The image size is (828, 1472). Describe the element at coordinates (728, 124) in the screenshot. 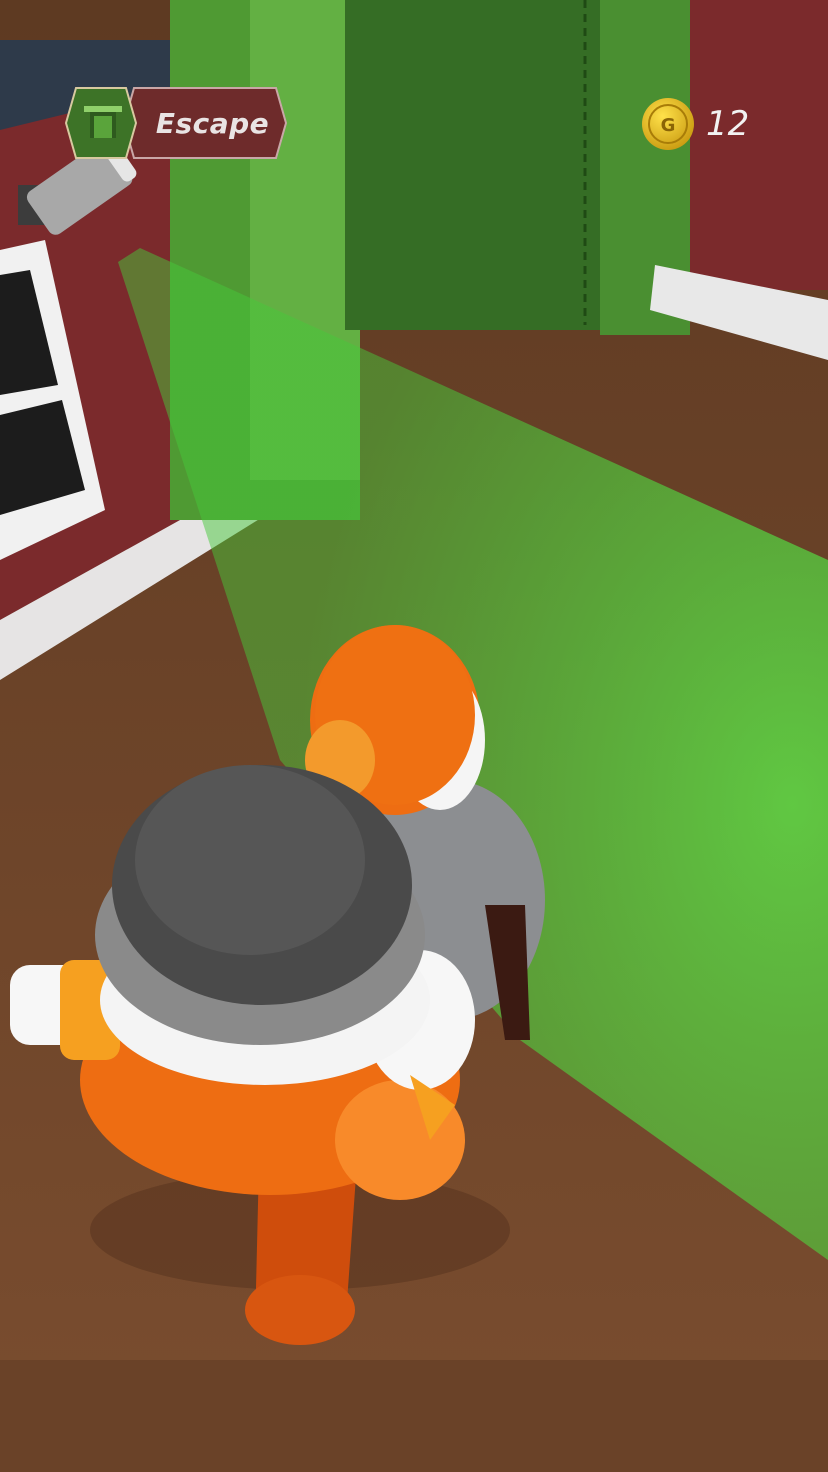

I see `coin-count: 12` at that location.